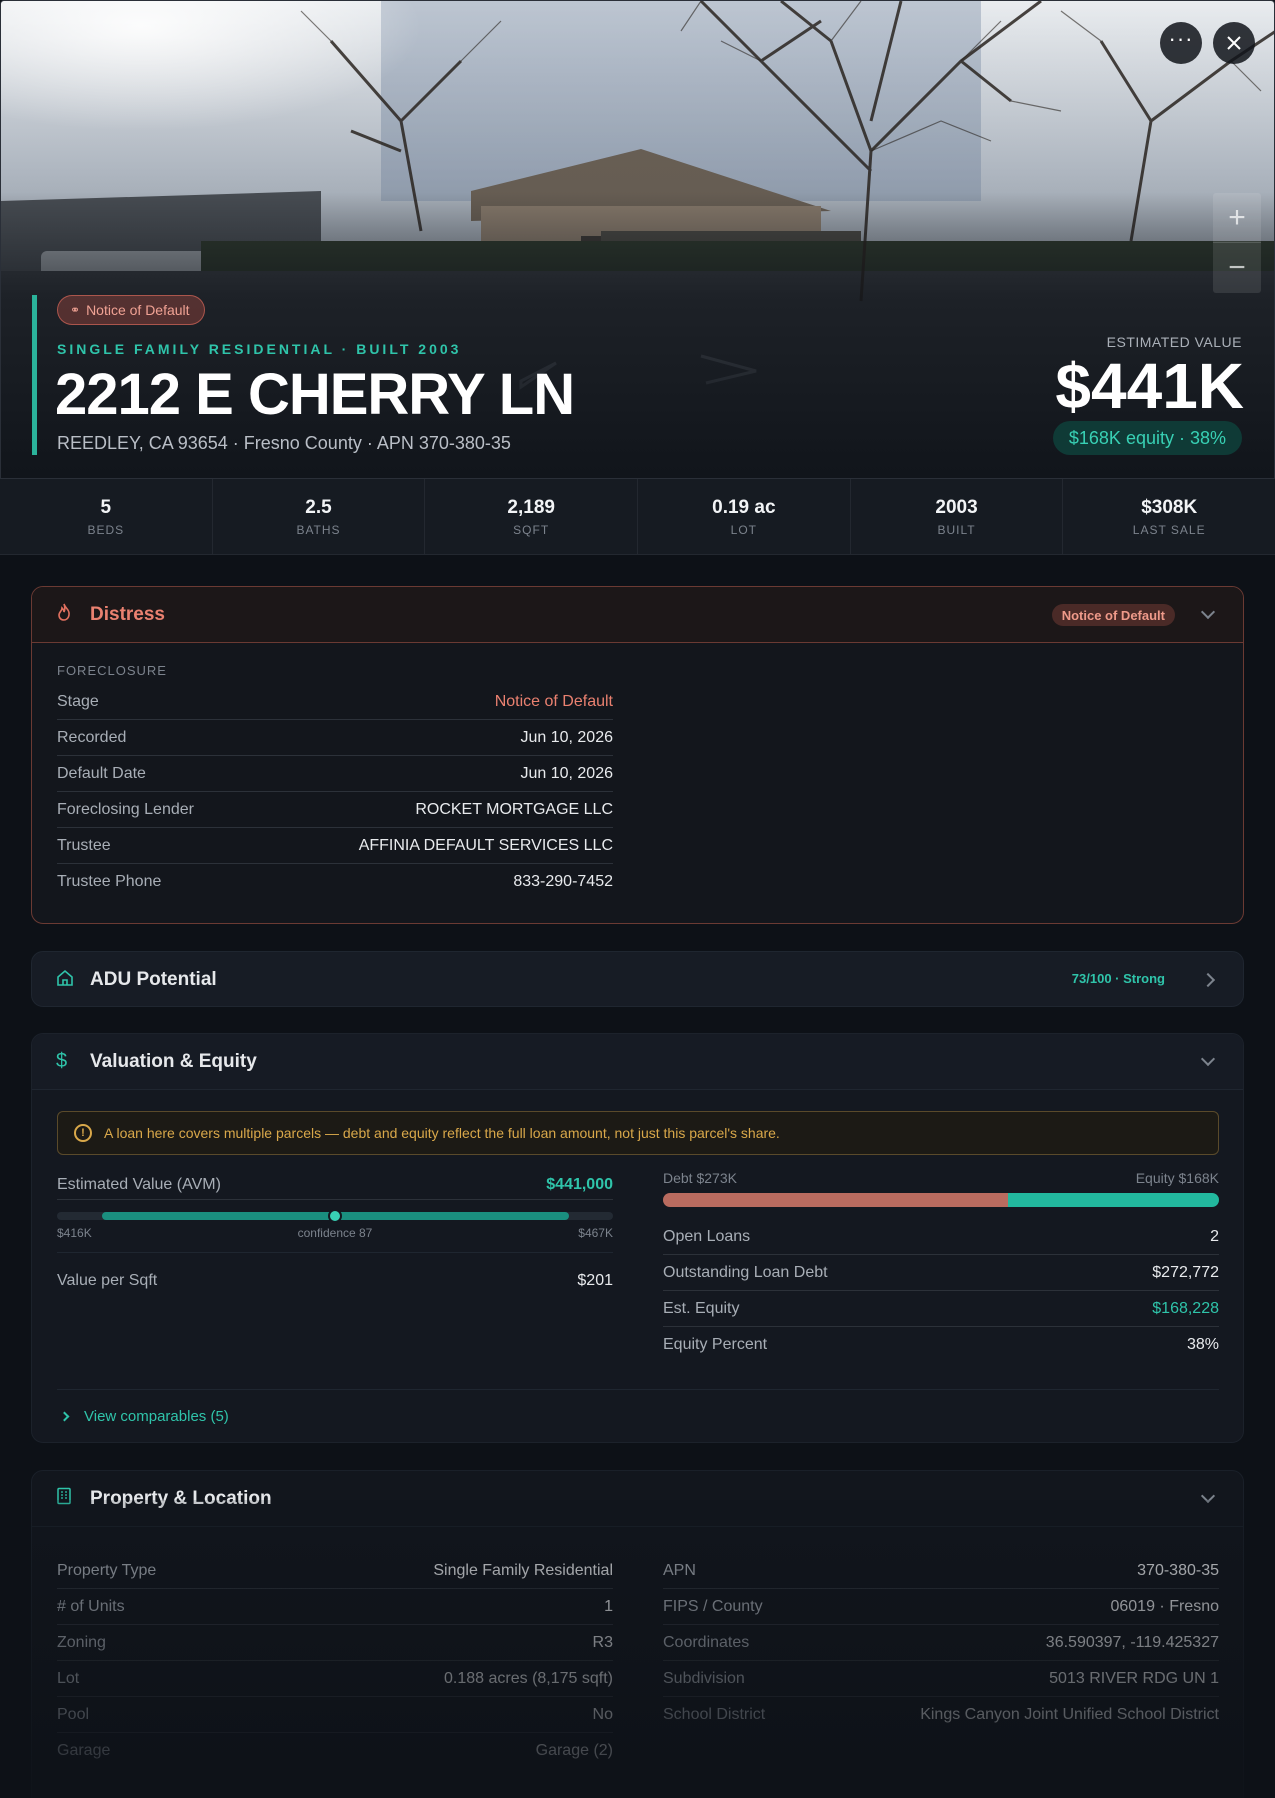  Describe the element at coordinates (602, 1714) in the screenshot. I see `row-value: No` at that location.